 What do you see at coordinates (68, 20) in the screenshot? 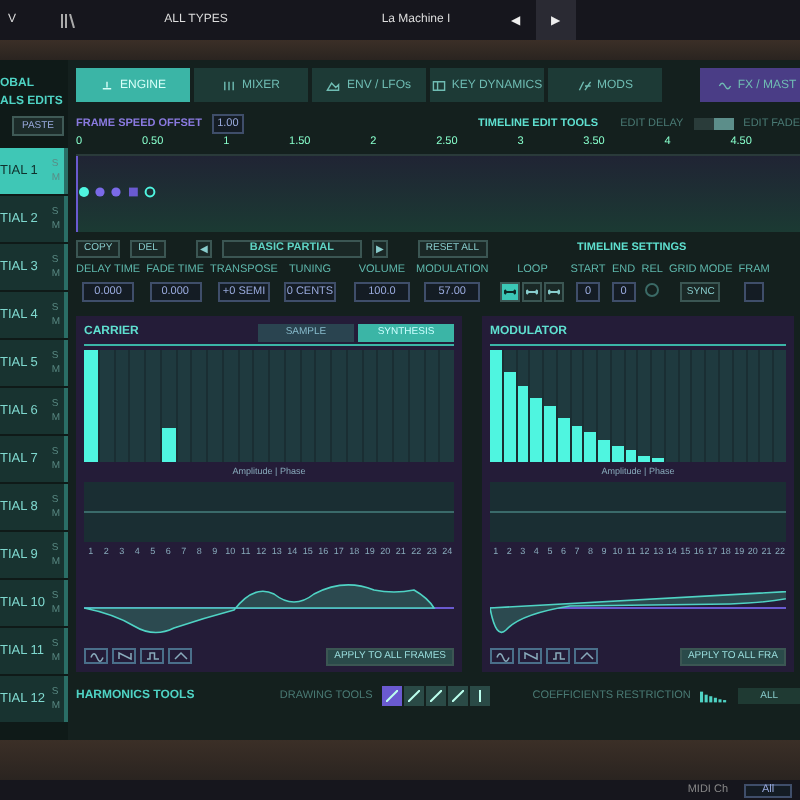
I see `library-icon` at bounding box center [68, 20].